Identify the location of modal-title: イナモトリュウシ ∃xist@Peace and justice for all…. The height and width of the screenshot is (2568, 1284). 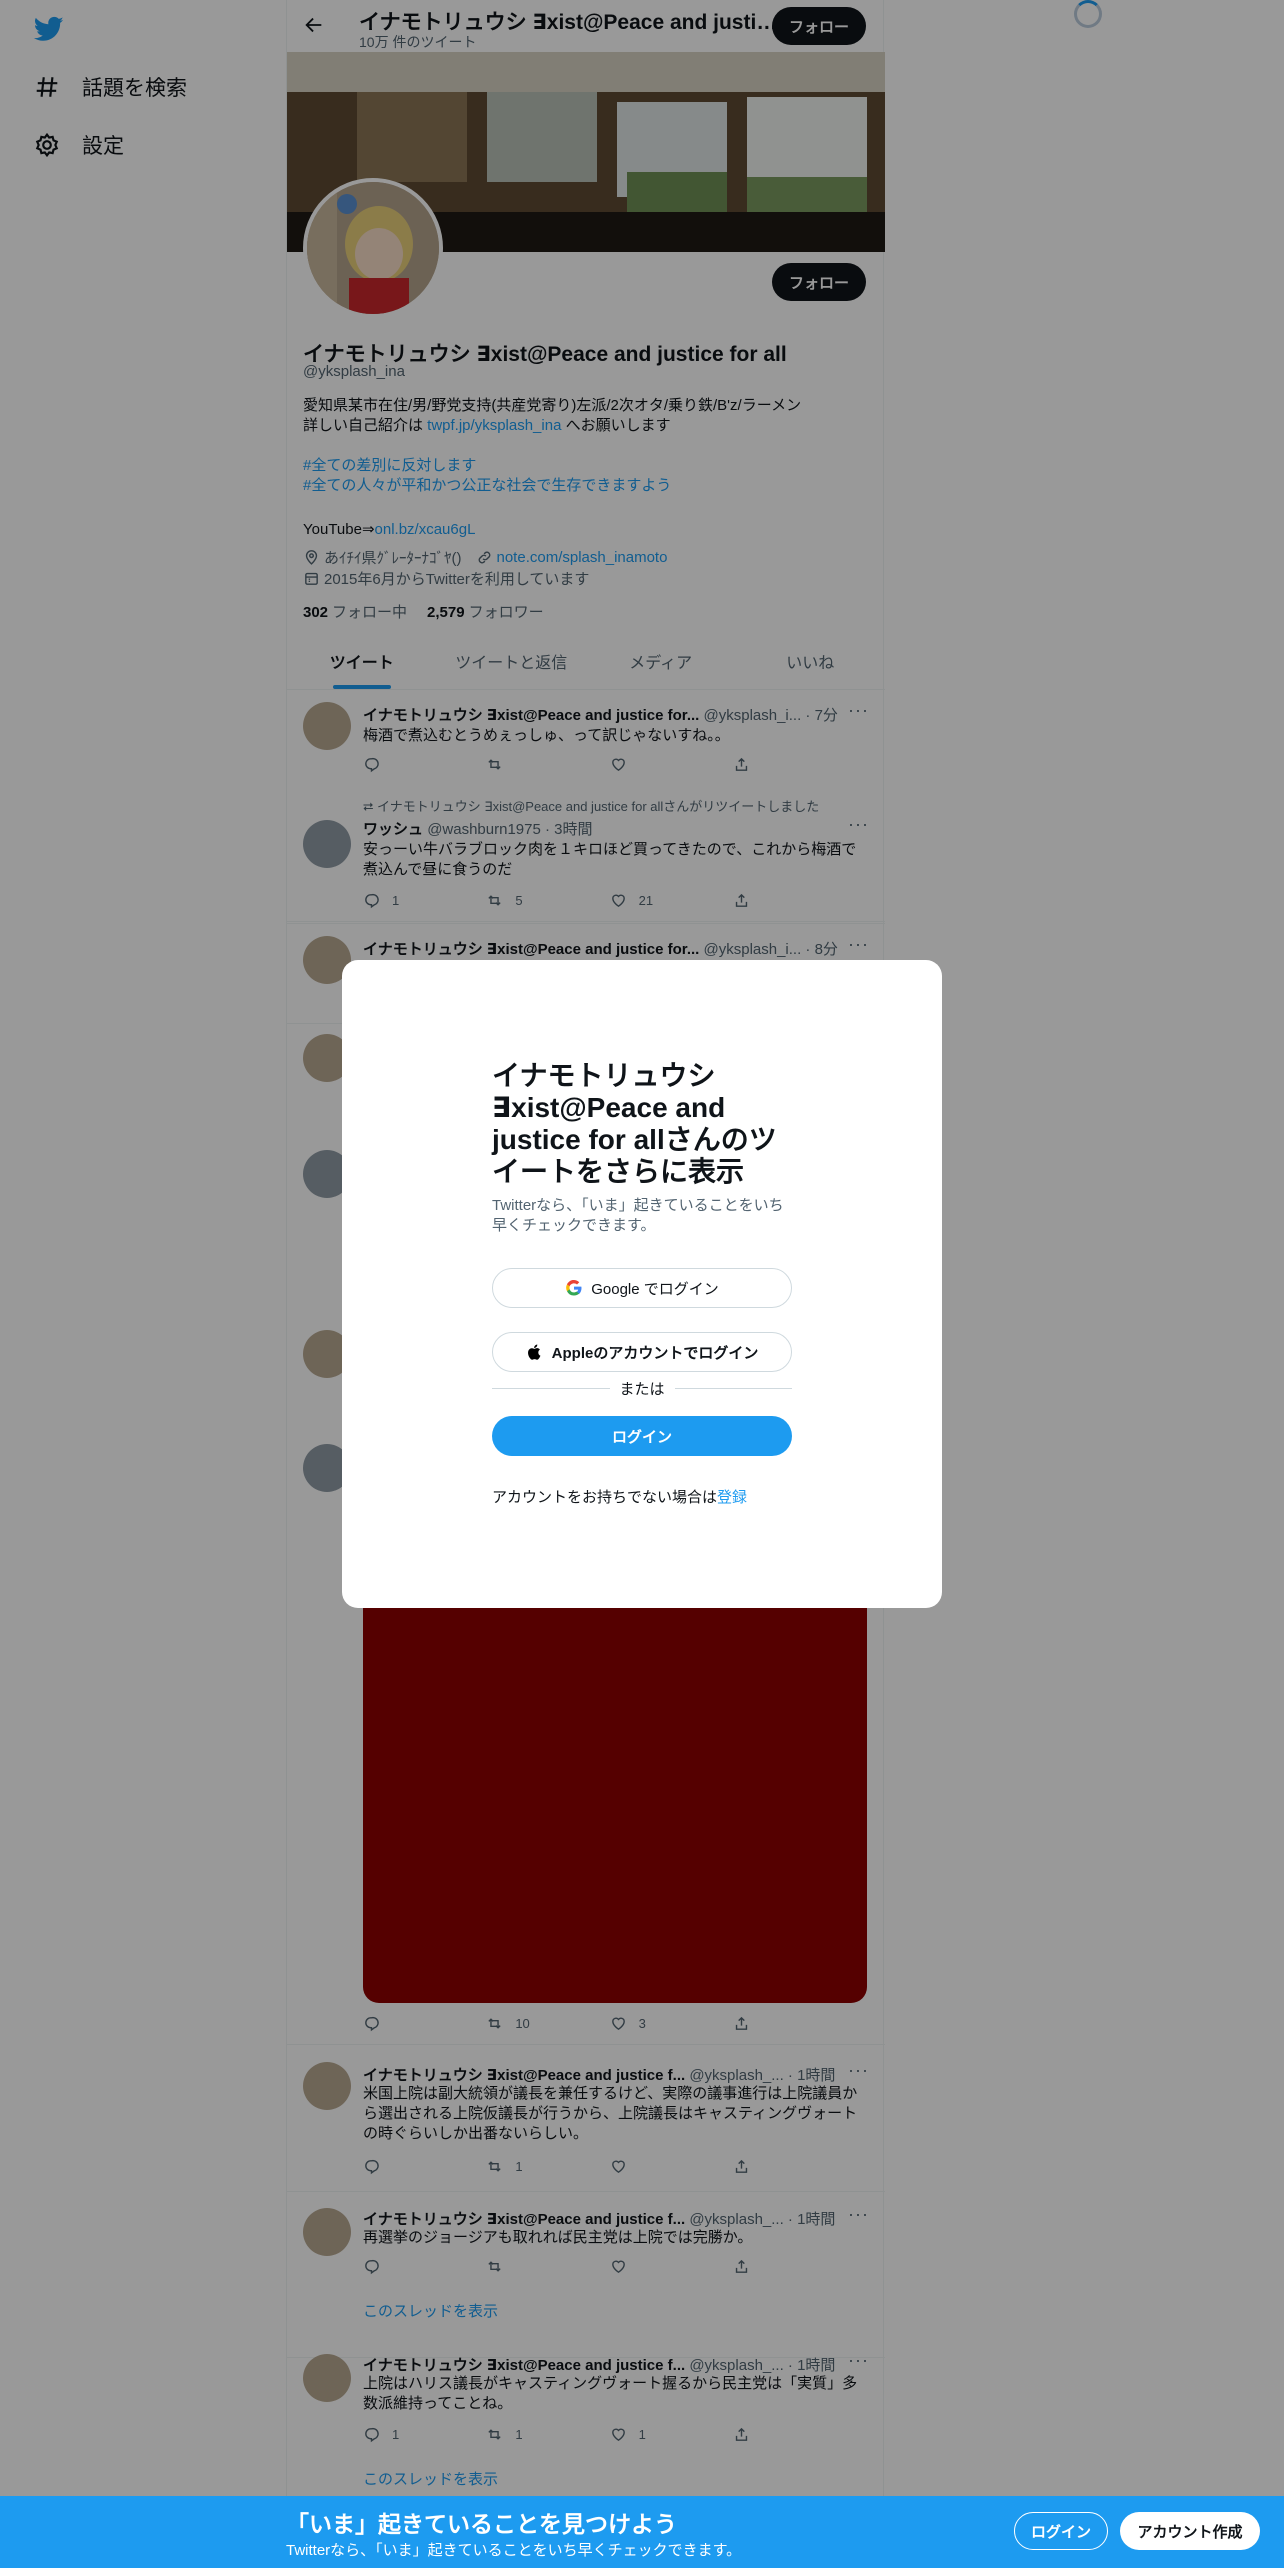
(634, 1123).